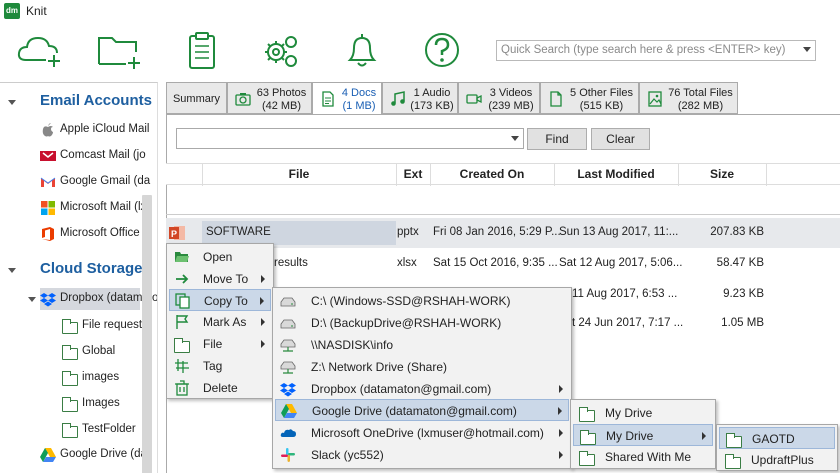 The width and height of the screenshot is (840, 473). What do you see at coordinates (408, 232) in the screenshot?
I see `cell-ext: pptx` at bounding box center [408, 232].